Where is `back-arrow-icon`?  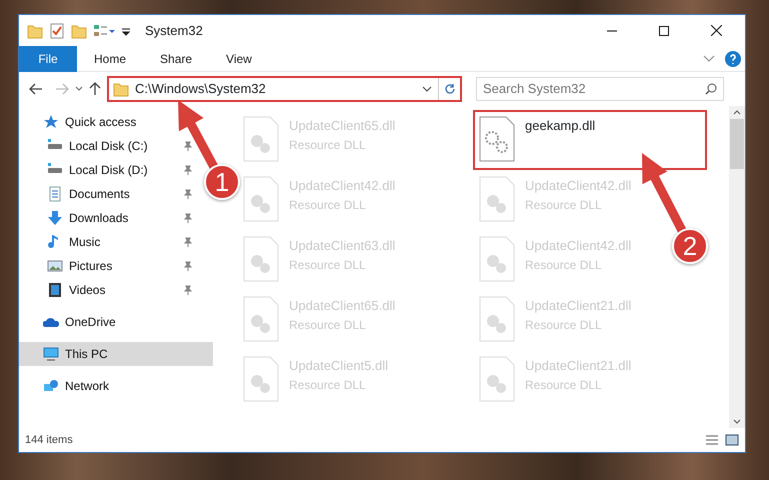 back-arrow-icon is located at coordinates (36, 89).